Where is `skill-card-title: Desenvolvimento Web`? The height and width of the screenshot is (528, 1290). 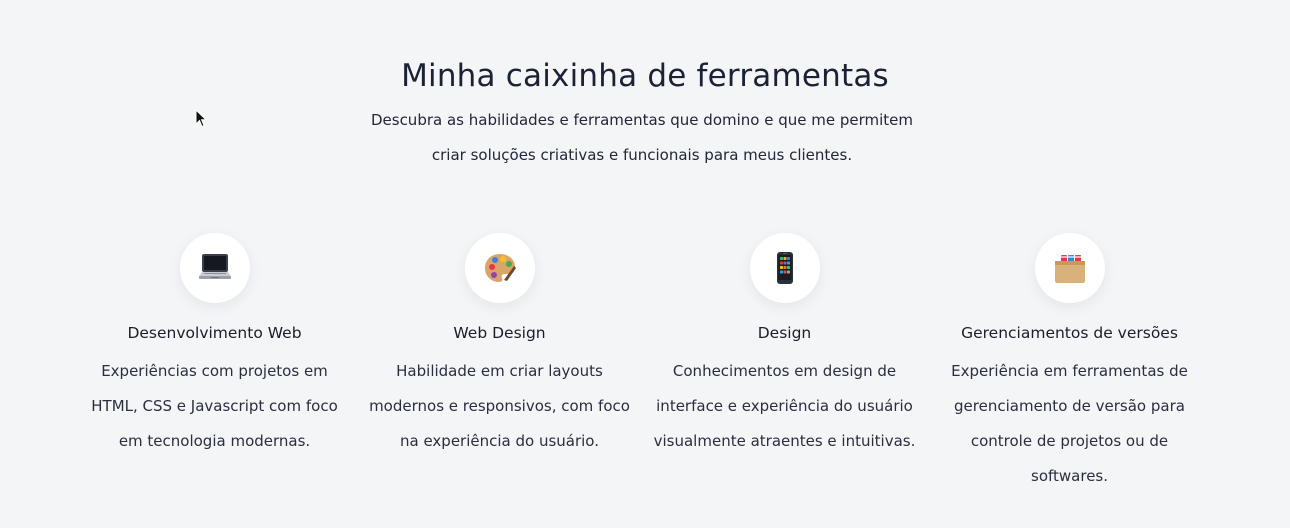
skill-card-title: Desenvolvimento Web is located at coordinates (214, 333).